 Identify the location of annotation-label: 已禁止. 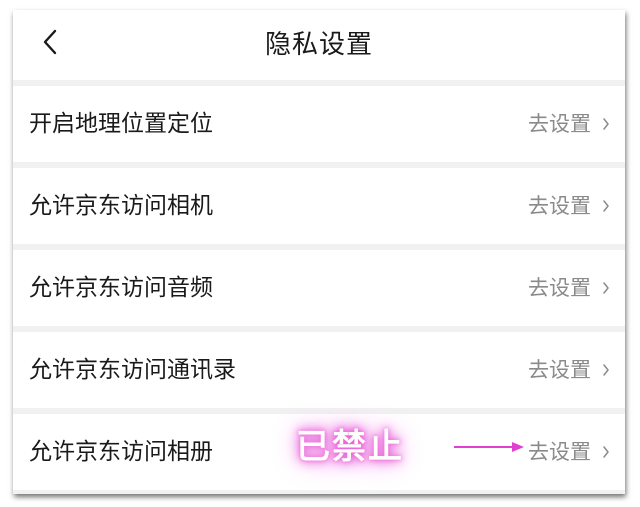
(350, 447).